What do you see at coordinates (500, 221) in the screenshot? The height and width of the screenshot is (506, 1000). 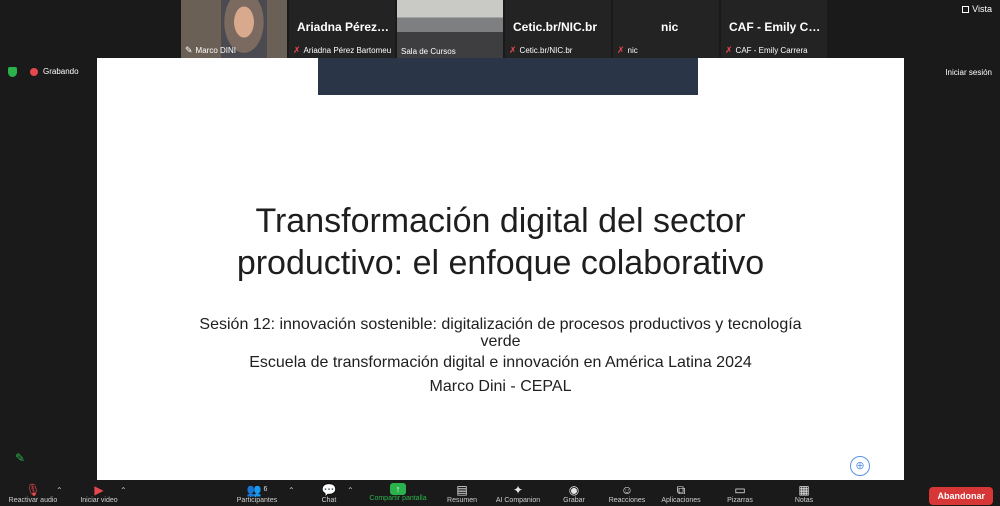 I see `slide-title-line: Transformación digital del sector` at bounding box center [500, 221].